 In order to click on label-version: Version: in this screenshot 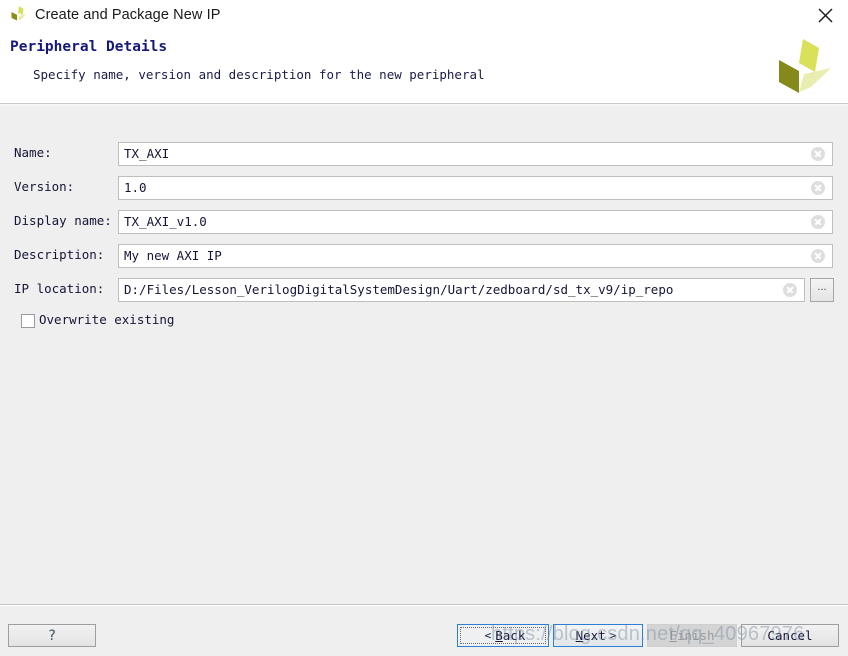, I will do `click(44, 186)`.